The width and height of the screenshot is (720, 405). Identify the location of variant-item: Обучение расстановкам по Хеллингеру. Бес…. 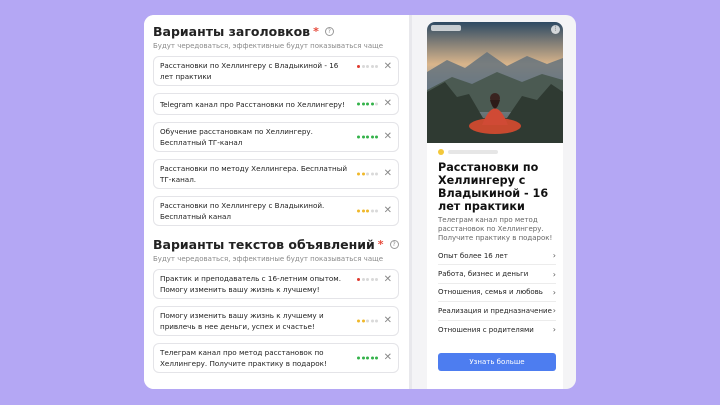
(276, 137).